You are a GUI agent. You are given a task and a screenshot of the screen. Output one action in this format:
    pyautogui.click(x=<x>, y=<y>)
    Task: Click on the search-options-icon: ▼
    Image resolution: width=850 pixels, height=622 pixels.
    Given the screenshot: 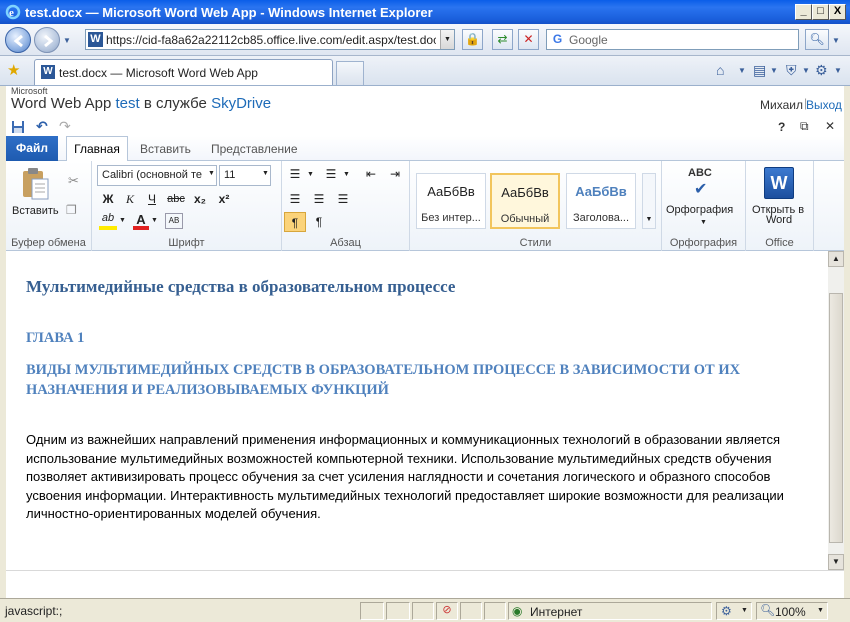 What is the action you would take?
    pyautogui.click(x=836, y=40)
    